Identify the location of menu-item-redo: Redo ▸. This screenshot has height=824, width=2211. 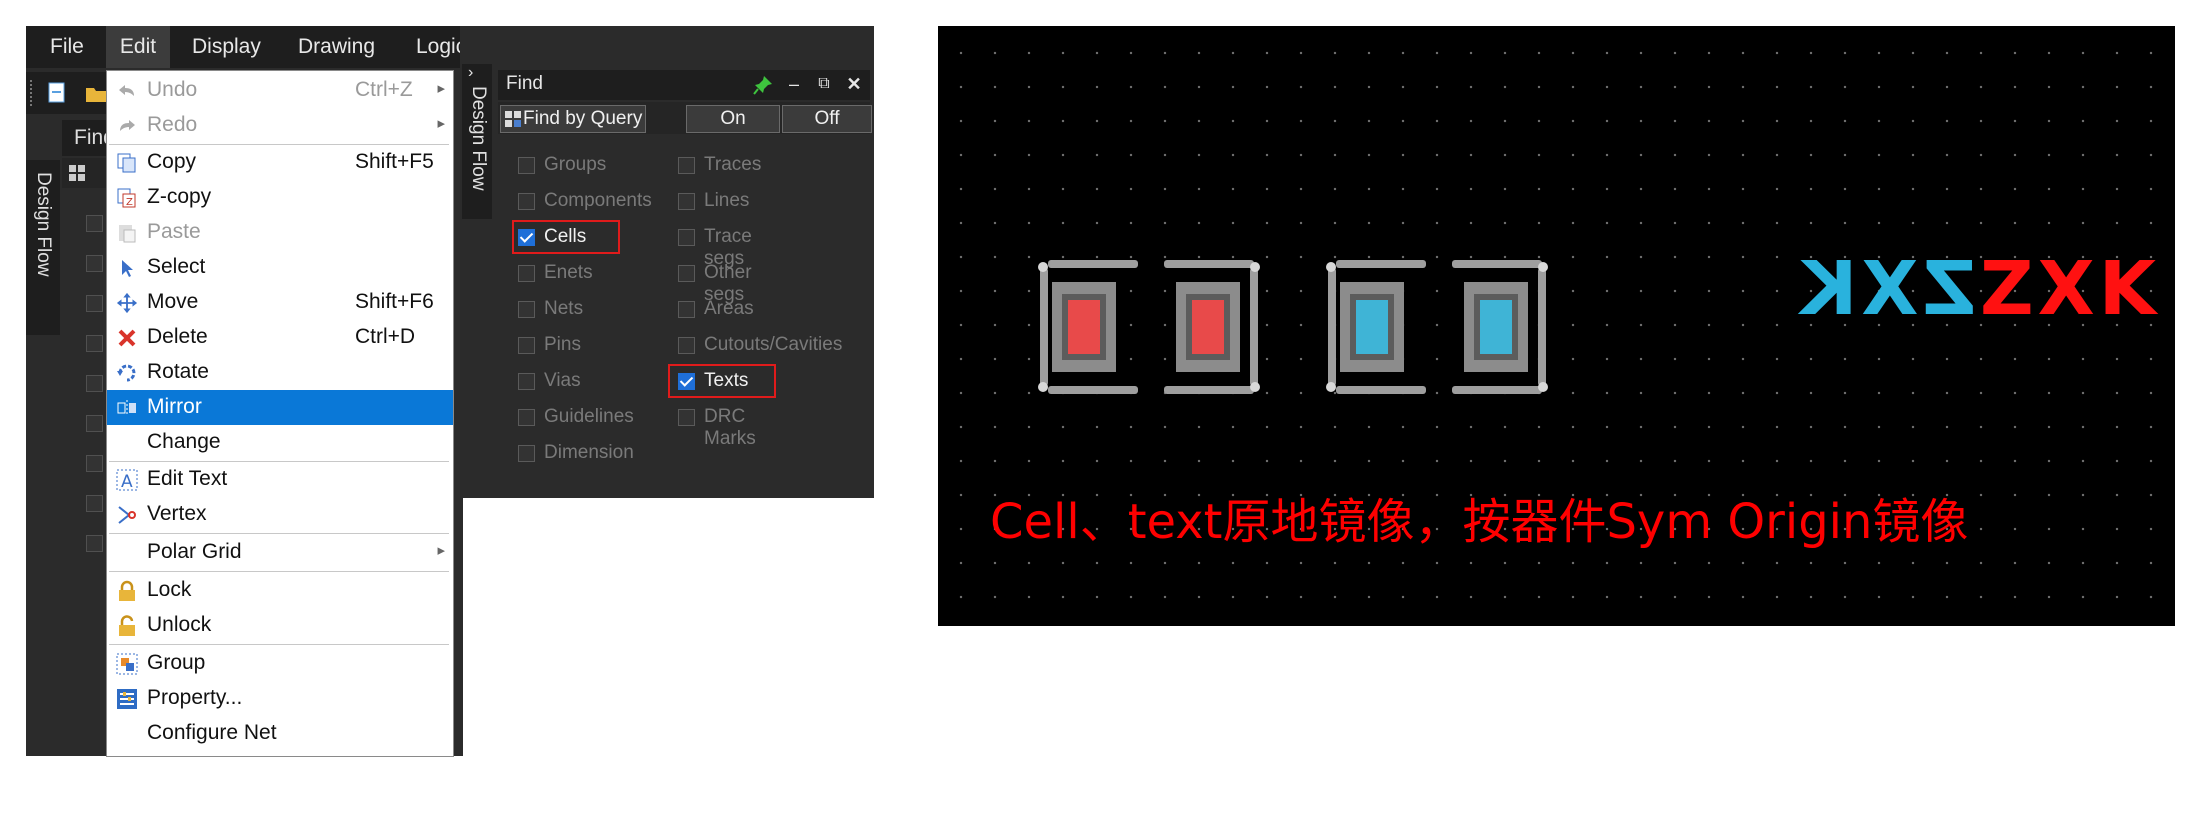
(280, 125).